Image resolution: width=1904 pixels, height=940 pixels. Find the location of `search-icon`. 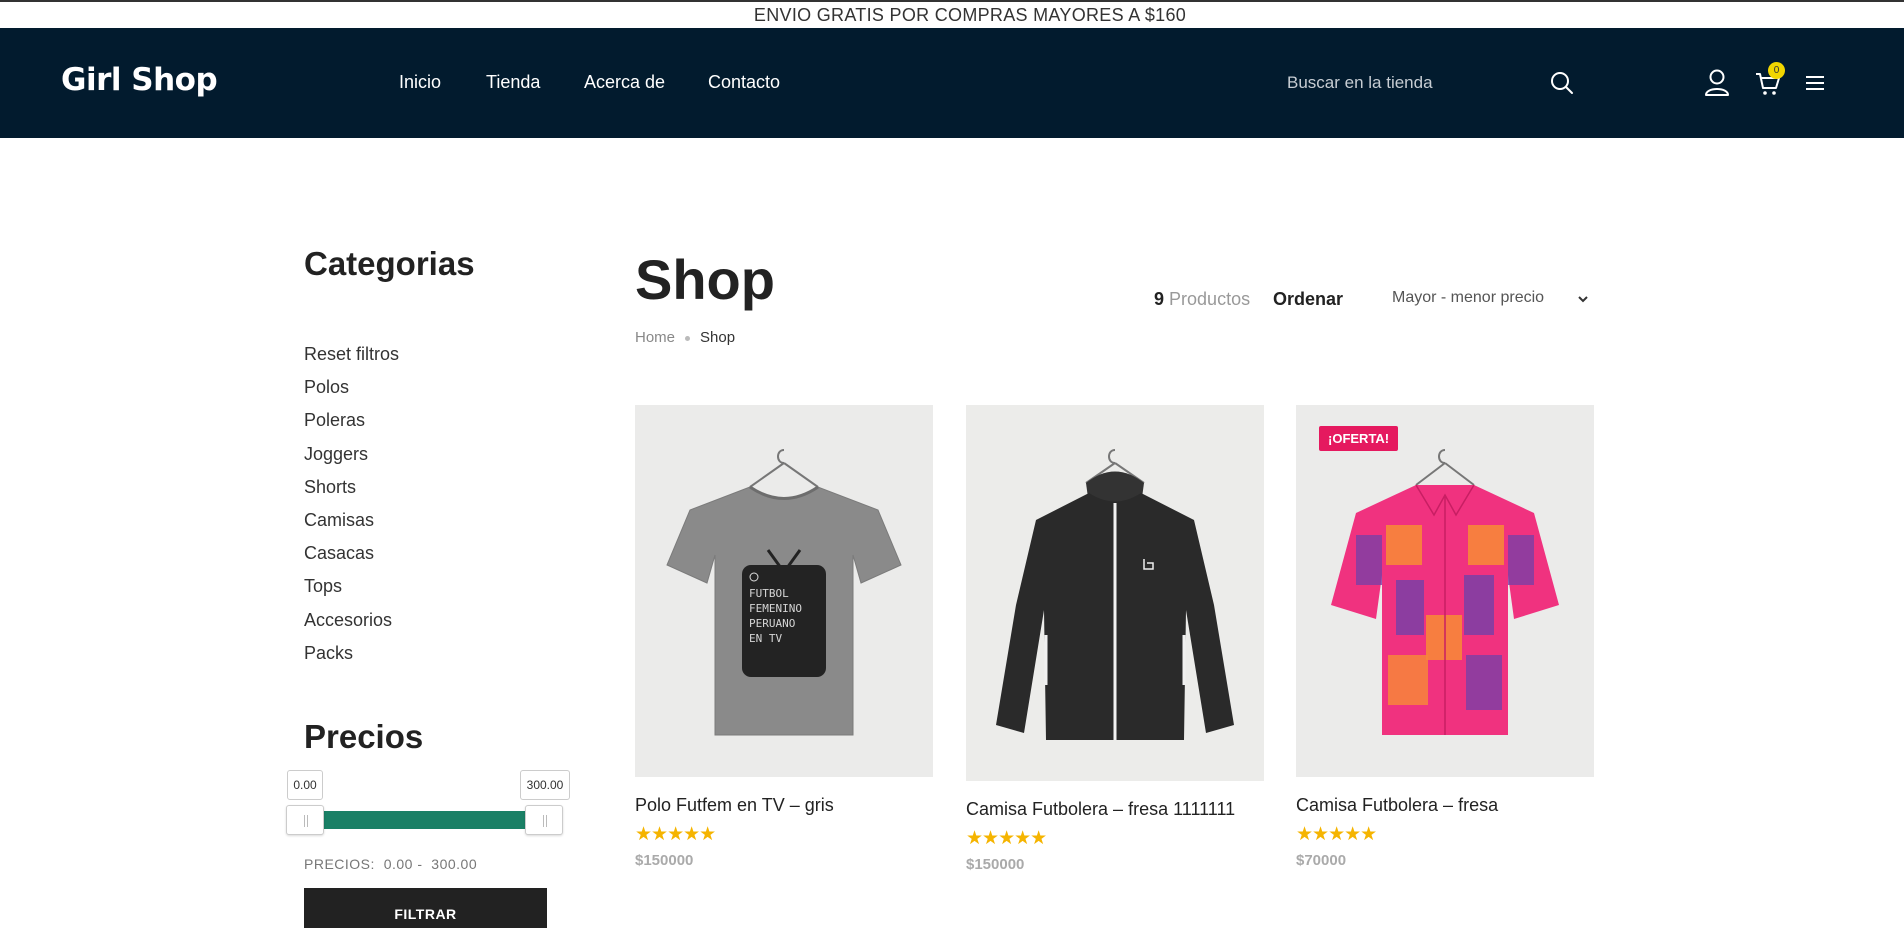

search-icon is located at coordinates (1562, 83).